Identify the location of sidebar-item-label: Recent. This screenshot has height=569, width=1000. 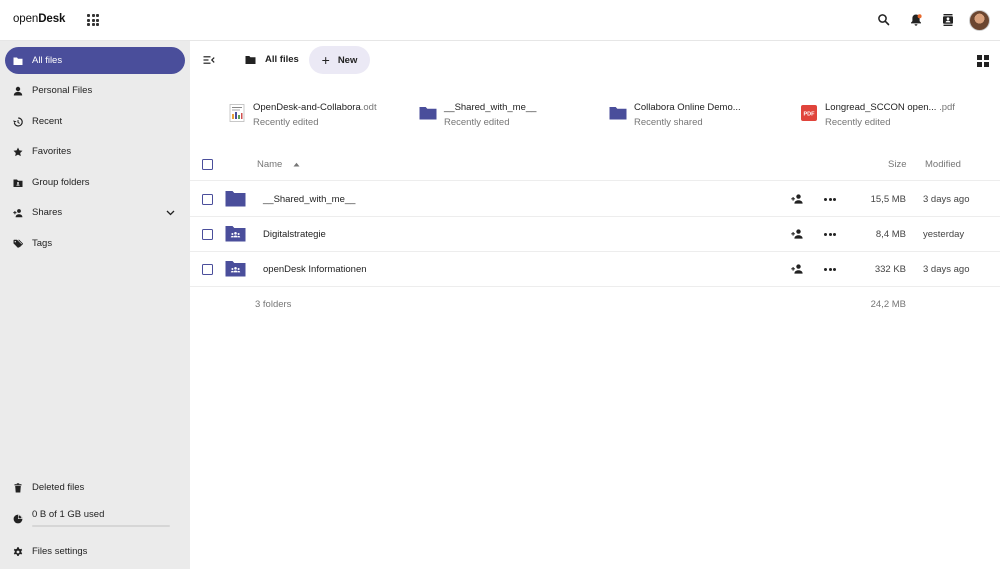
(47, 121).